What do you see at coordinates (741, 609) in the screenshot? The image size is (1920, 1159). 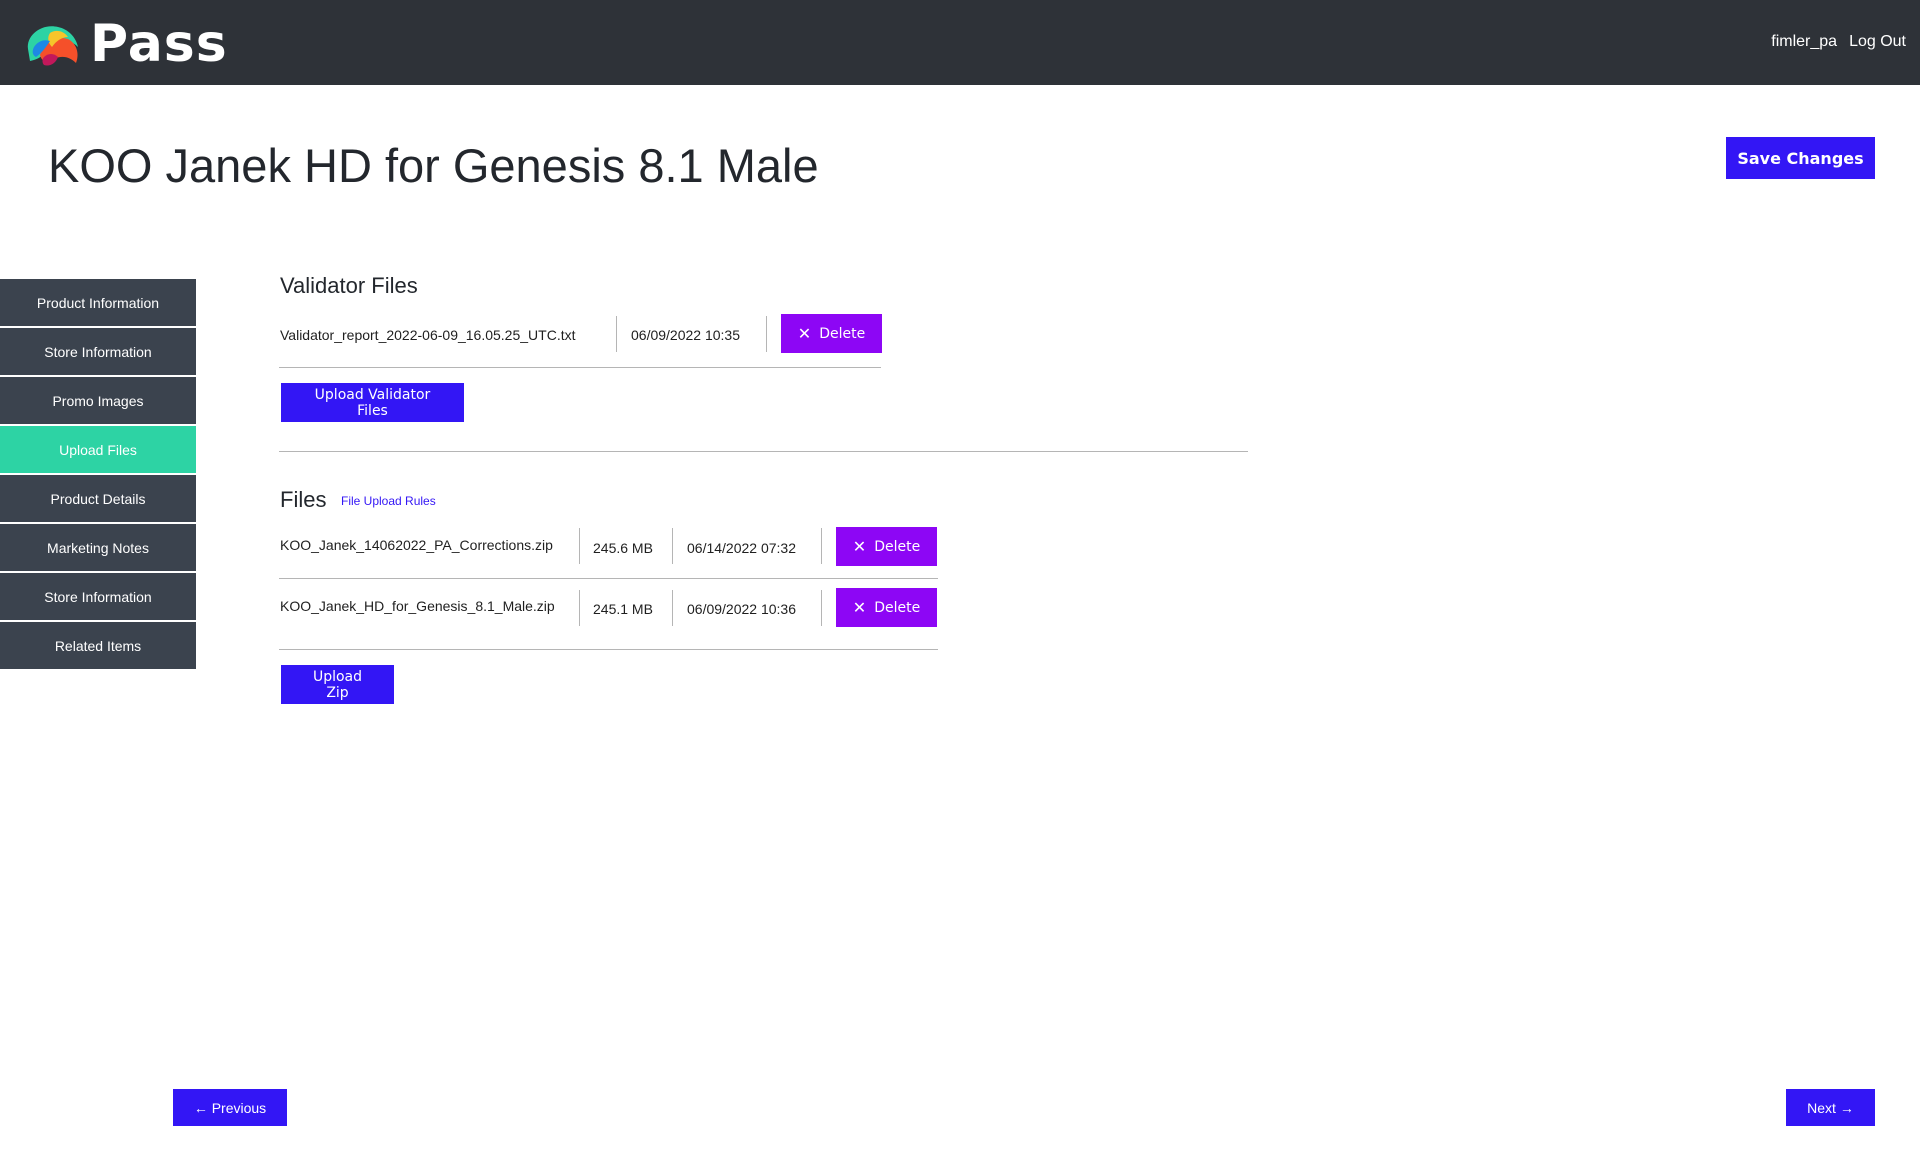 I see `file-date: 06/09/2022 10:36` at bounding box center [741, 609].